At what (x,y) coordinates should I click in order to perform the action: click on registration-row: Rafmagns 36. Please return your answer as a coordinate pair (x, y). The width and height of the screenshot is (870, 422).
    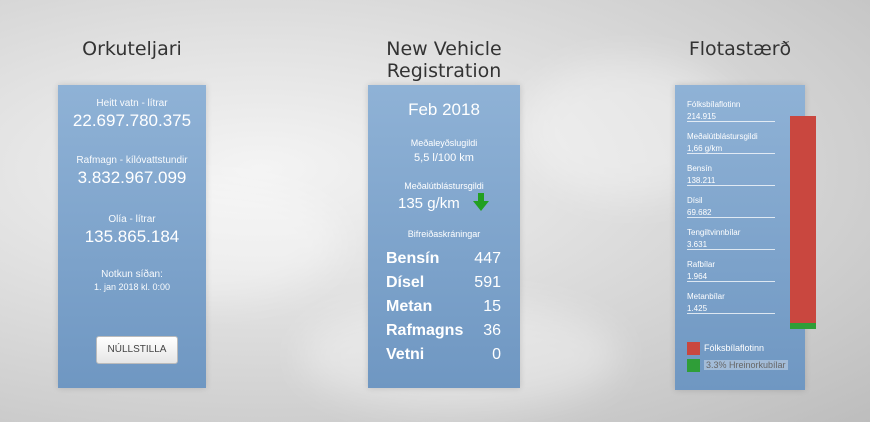
    Looking at the image, I should click on (443, 331).